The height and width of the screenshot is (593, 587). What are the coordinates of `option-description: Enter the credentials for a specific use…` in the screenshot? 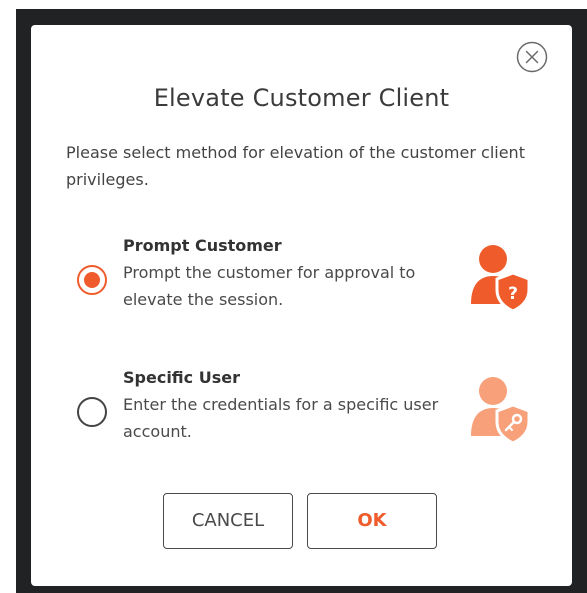 It's located at (281, 418).